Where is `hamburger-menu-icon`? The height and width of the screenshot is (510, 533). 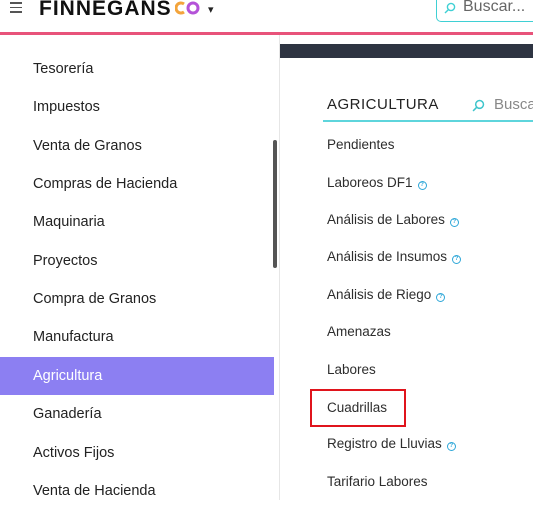 hamburger-menu-icon is located at coordinates (16, 7).